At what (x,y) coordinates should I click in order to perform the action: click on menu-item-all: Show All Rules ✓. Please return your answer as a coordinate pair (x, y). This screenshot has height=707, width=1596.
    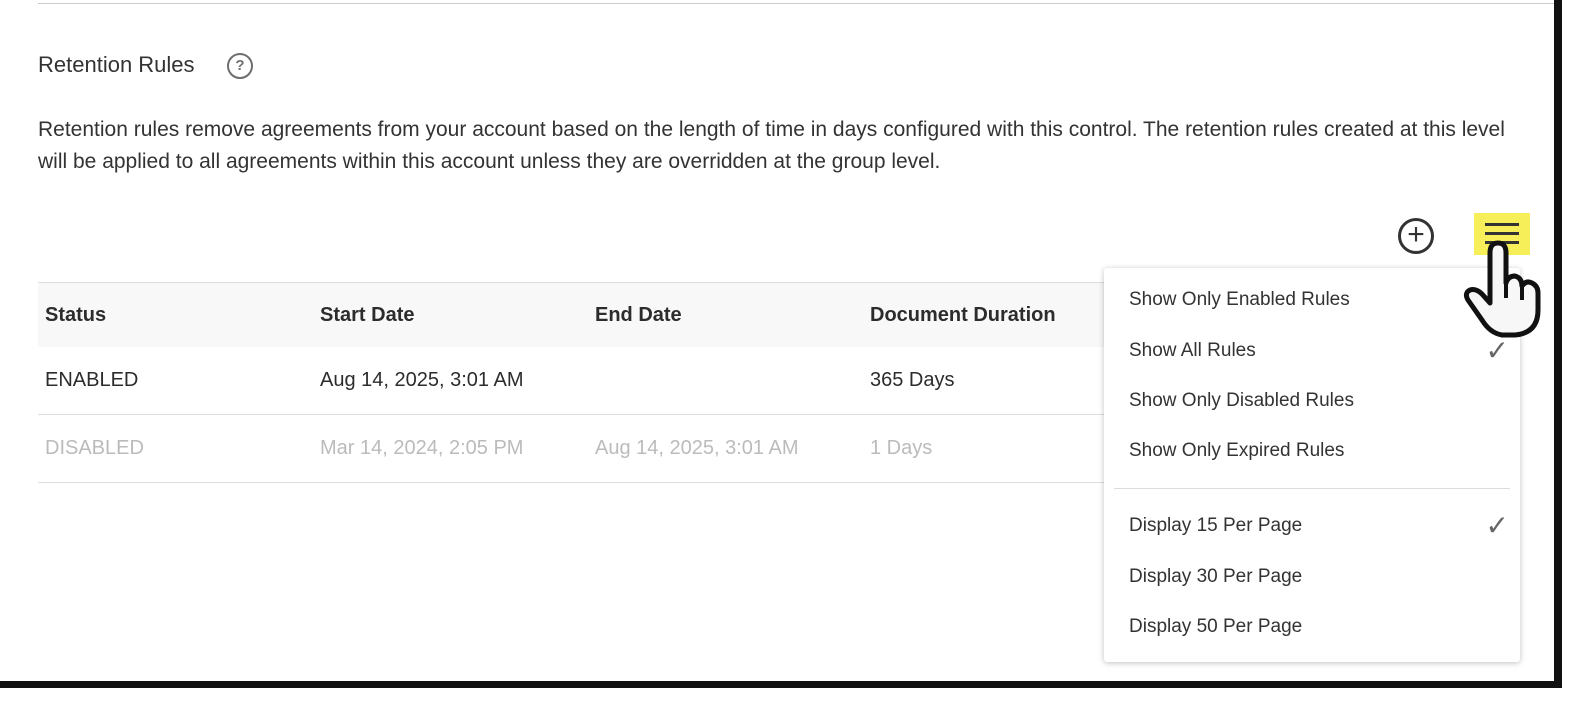
    Looking at the image, I should click on (1319, 350).